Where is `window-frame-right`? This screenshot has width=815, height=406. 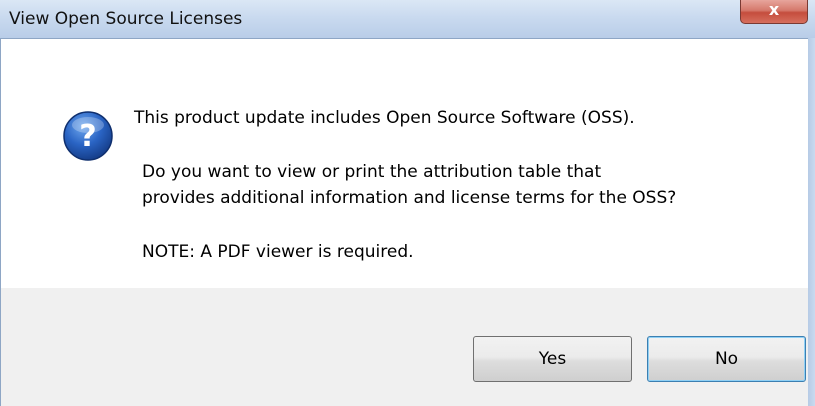 window-frame-right is located at coordinates (811, 222).